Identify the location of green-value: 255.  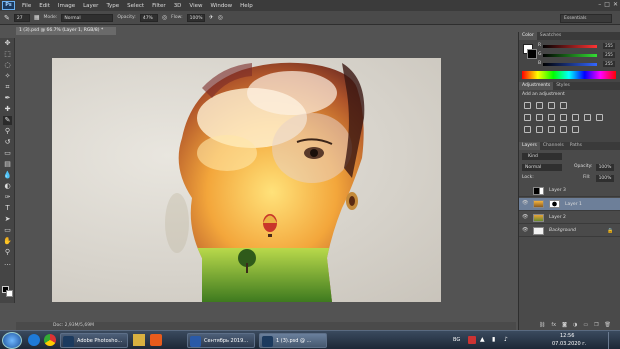
(609, 55).